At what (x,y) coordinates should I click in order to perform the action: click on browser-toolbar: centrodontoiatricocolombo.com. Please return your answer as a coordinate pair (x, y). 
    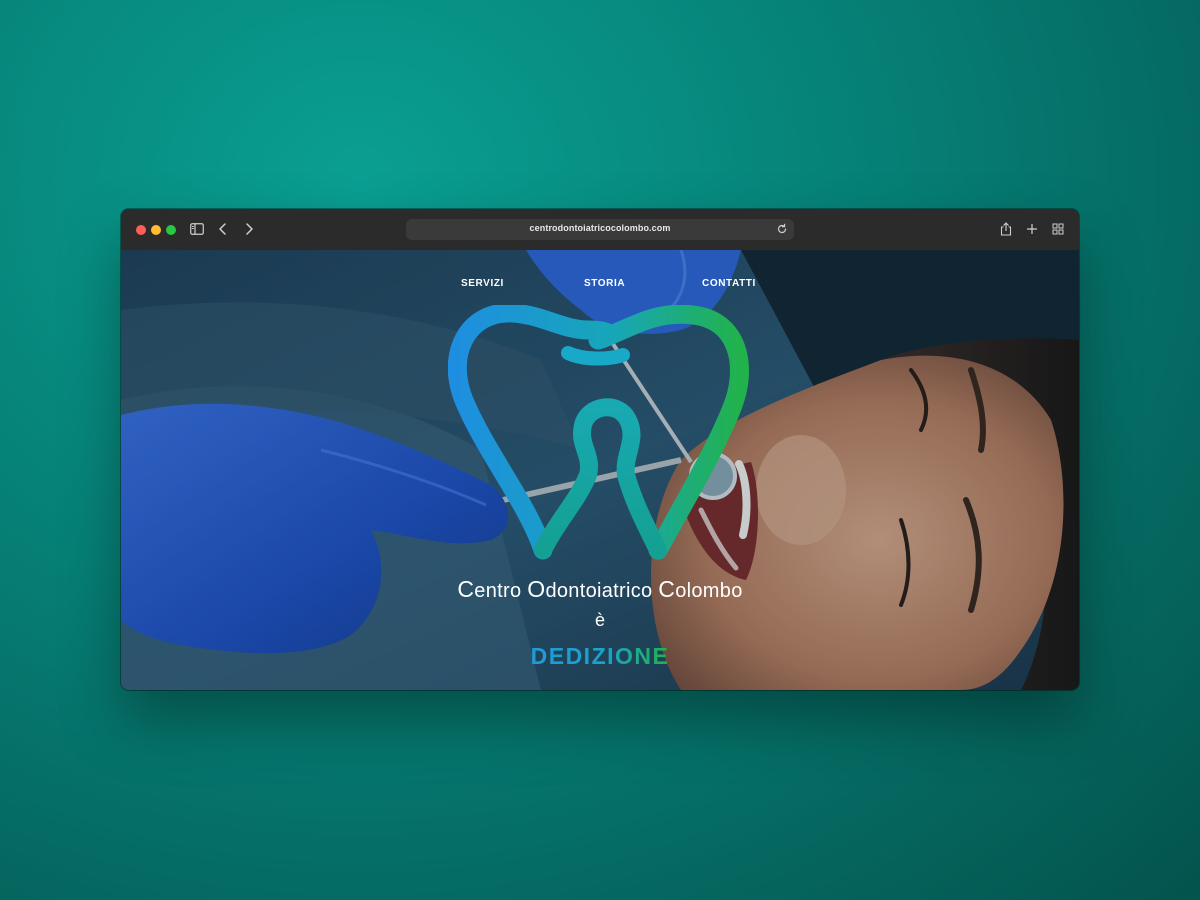
    Looking at the image, I should click on (600, 230).